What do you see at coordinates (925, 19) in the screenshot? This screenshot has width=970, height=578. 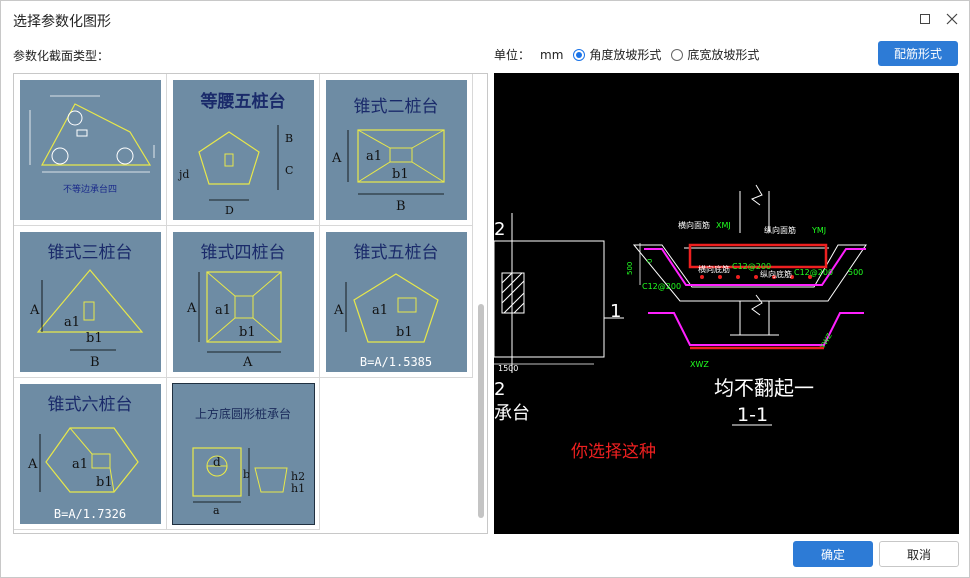 I see `maximize-icon` at bounding box center [925, 19].